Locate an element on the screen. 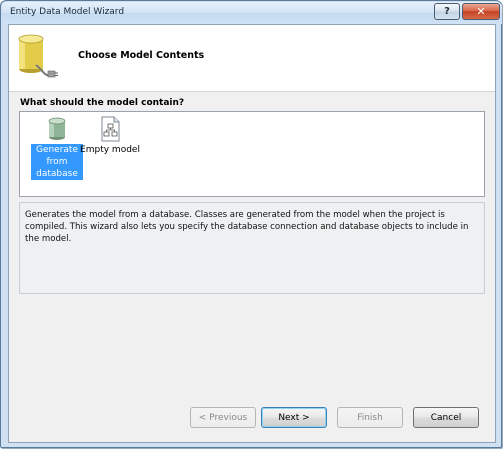  choice-generate-from-database: Generate from database is located at coordinates (57, 148).